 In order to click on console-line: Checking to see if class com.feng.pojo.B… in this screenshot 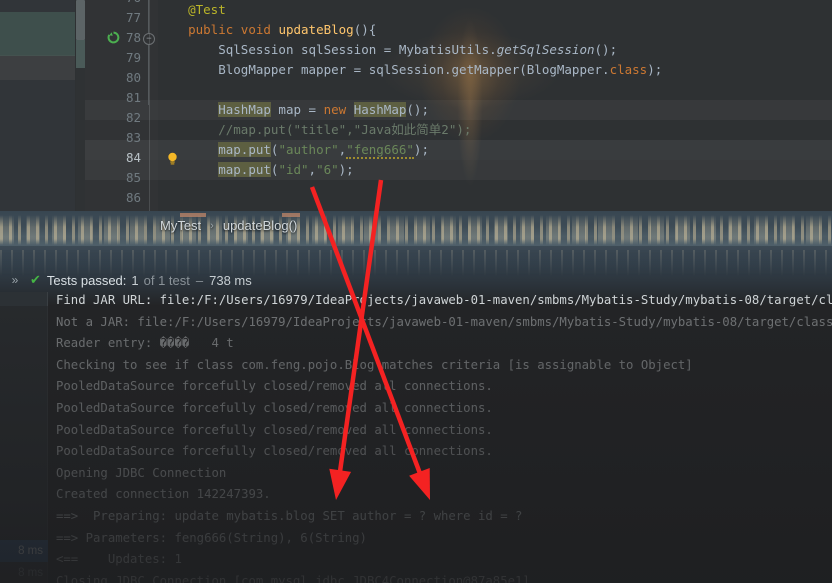, I will do `click(374, 364)`.